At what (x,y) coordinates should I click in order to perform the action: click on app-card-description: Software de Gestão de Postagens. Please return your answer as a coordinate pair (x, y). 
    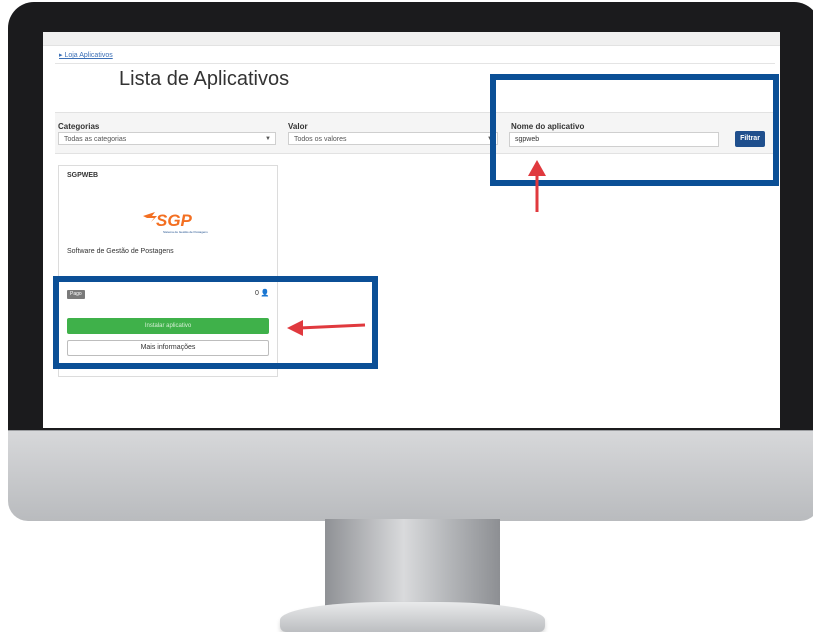
    Looking at the image, I should click on (120, 251).